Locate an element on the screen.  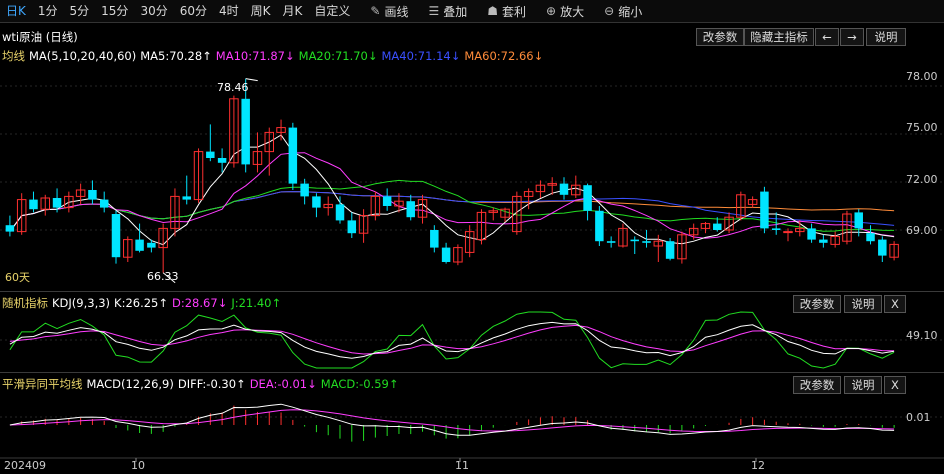
ma40-value: MA40:71.14↓ is located at coordinates (421, 55).